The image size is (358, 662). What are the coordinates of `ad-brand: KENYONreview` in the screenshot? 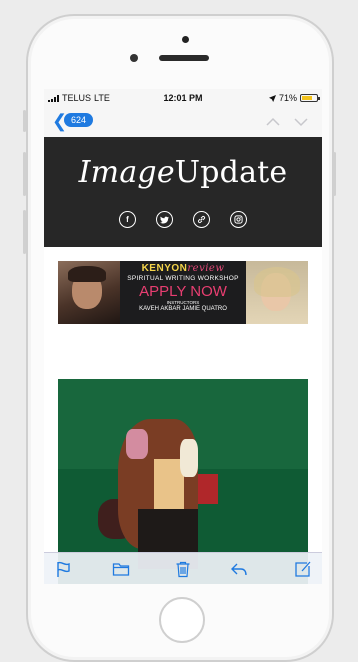 It's located at (183, 268).